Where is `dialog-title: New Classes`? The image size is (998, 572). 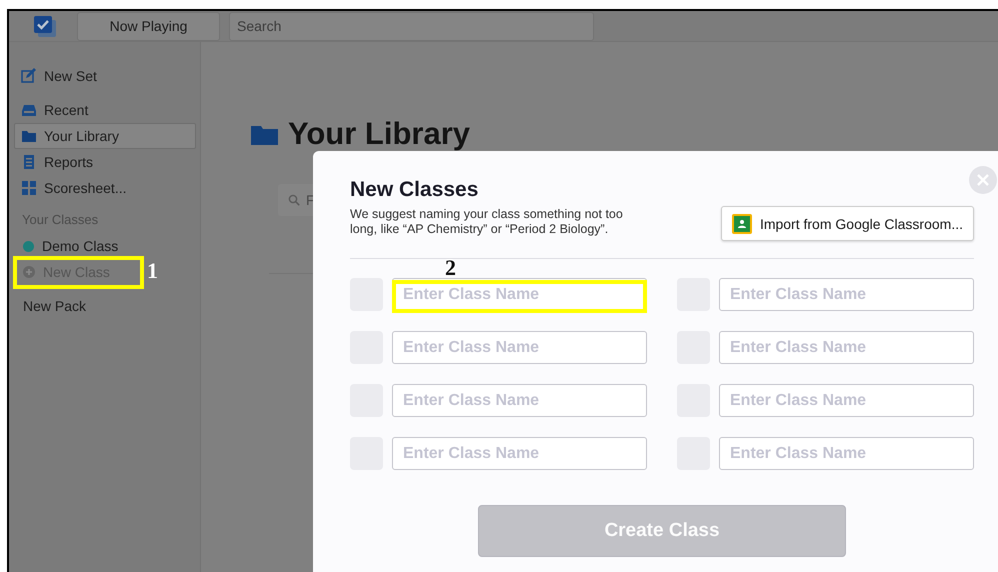
dialog-title: New Classes is located at coordinates (415, 190).